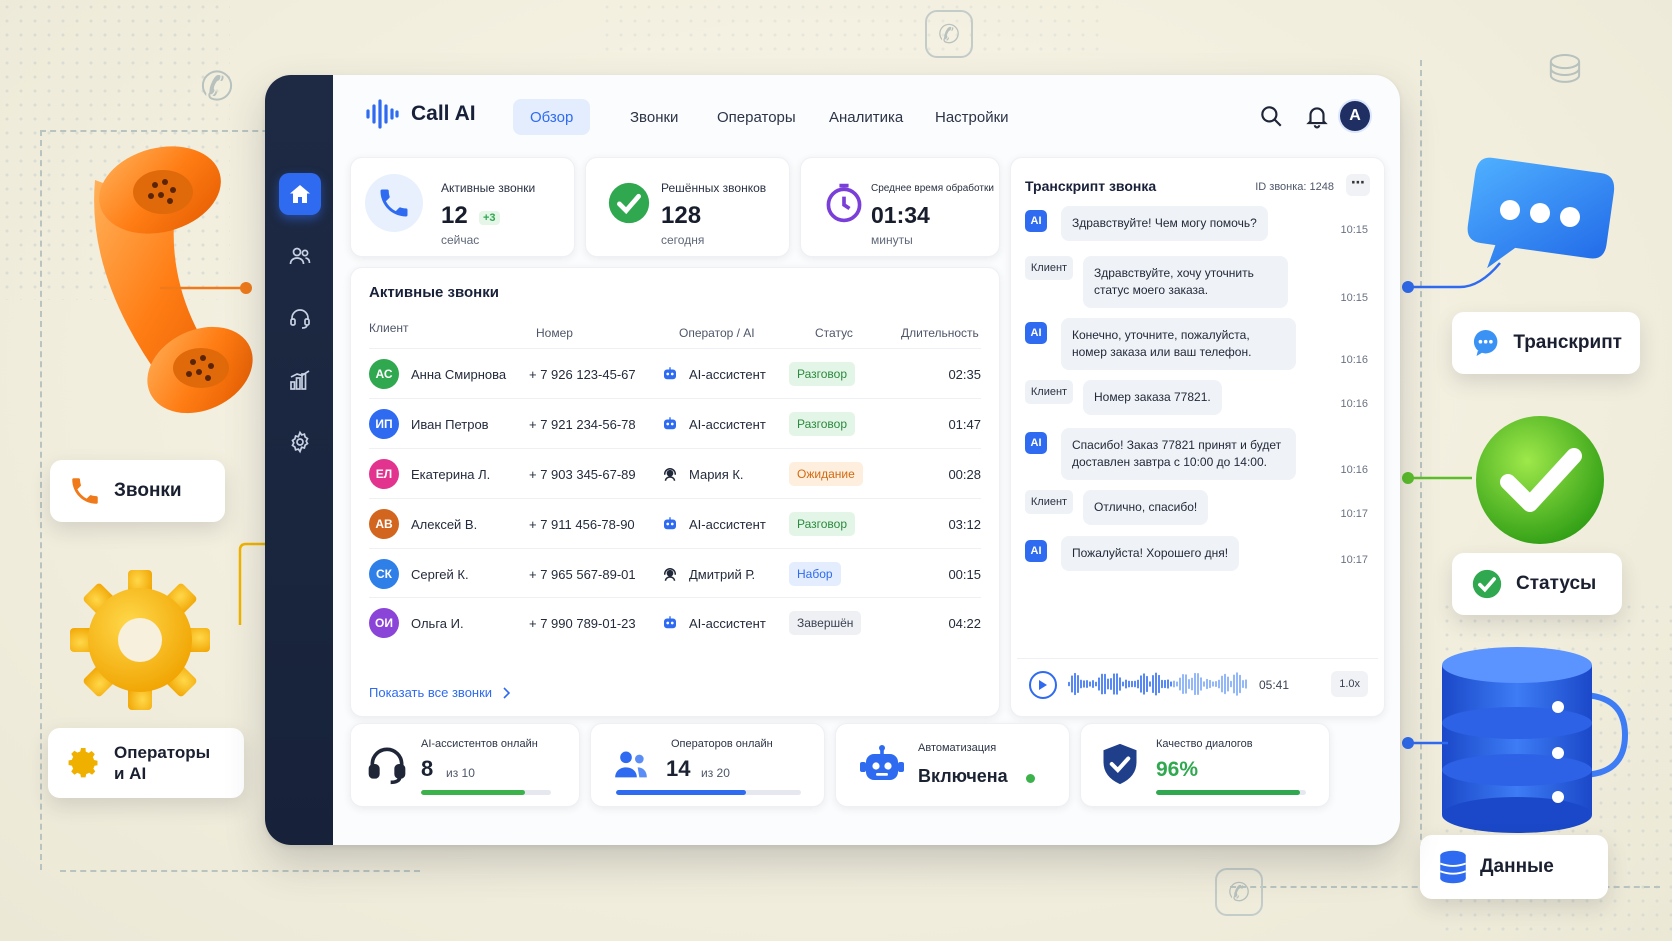 Image resolution: width=1672 pixels, height=941 pixels. Describe the element at coordinates (1354, 230) in the screenshot. I see `message-time: 10:15` at that location.